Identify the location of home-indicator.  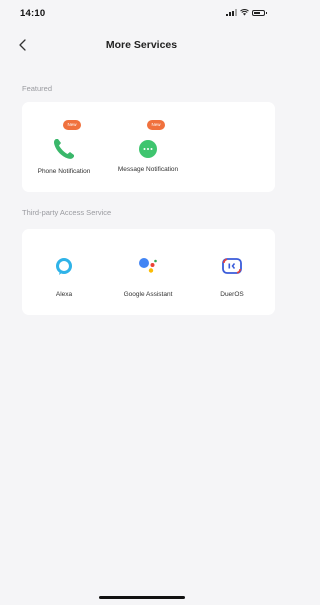
(142, 597).